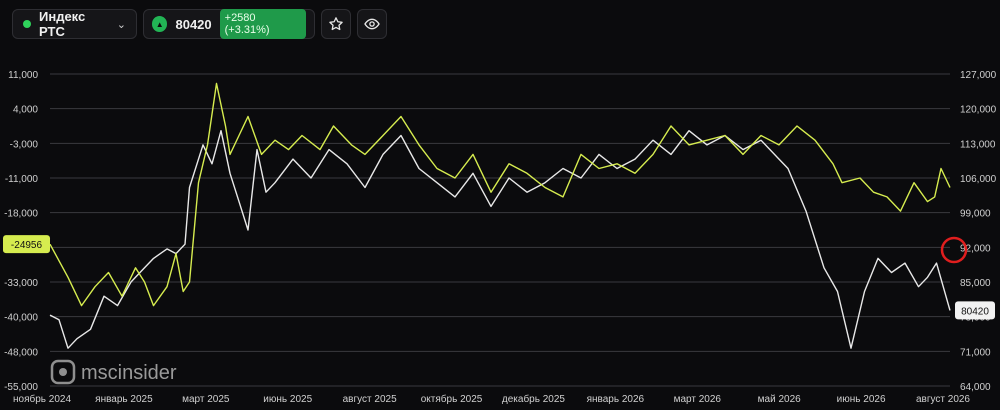  I want to click on y-right-tick: 71,000, so click(975, 352).